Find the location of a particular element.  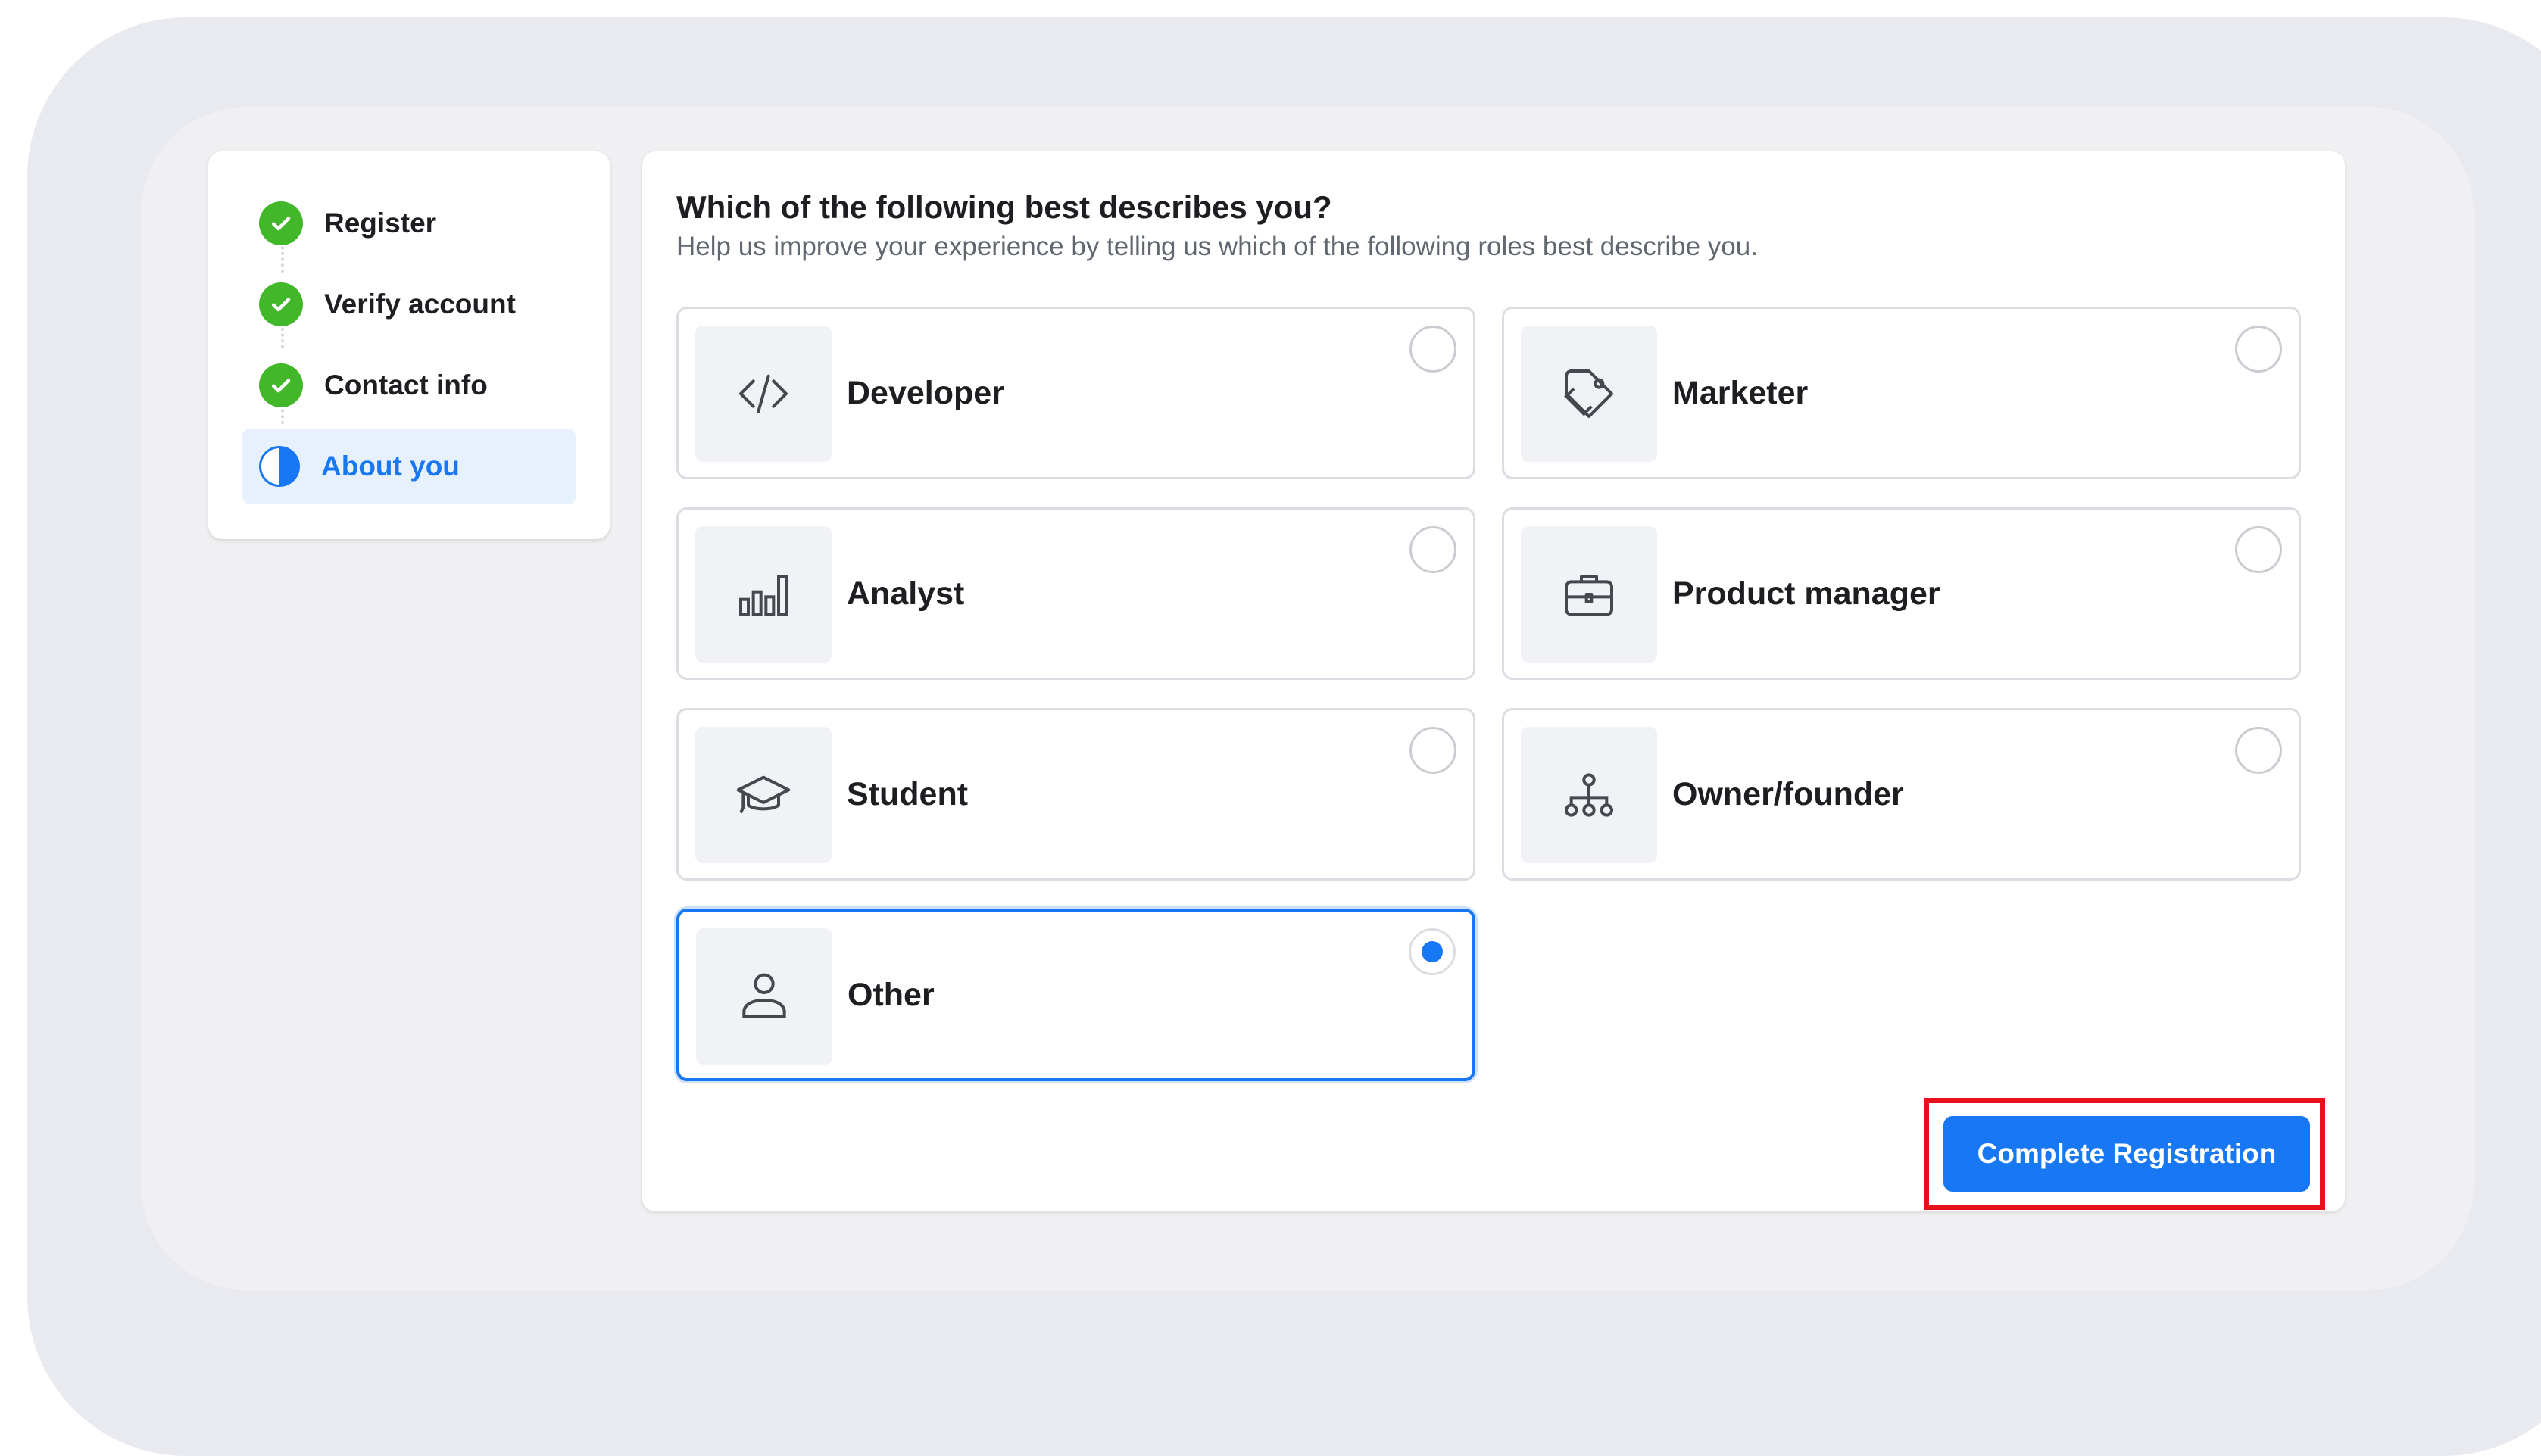

option-label: Other is located at coordinates (892, 994).